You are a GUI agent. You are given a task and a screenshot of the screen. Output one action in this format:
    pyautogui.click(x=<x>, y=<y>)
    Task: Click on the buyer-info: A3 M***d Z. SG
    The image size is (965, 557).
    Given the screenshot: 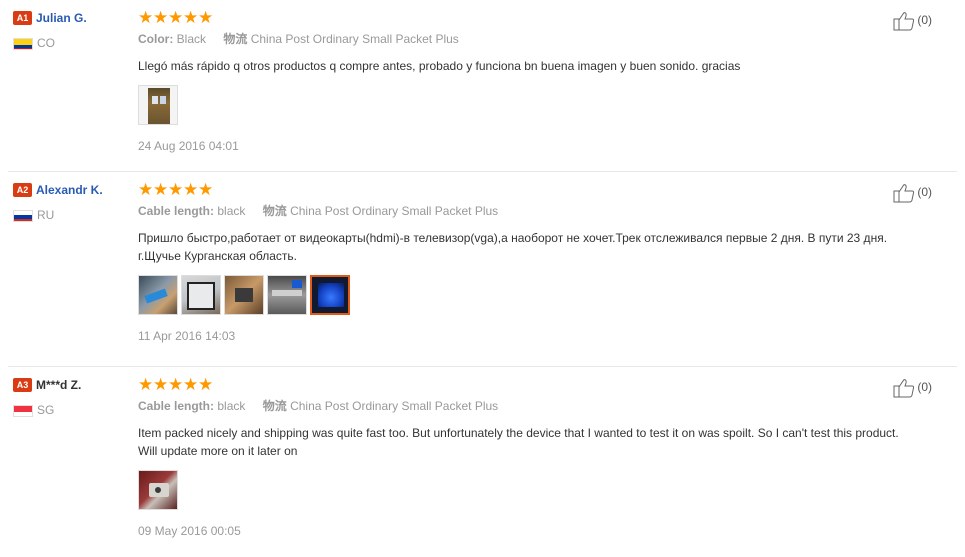 What is the action you would take?
    pyautogui.click(x=73, y=397)
    